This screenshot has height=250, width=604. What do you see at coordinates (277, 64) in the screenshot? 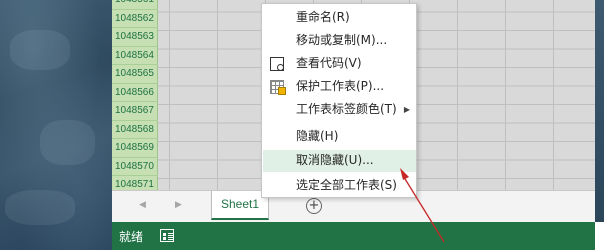
I see `view-code-icon` at bounding box center [277, 64].